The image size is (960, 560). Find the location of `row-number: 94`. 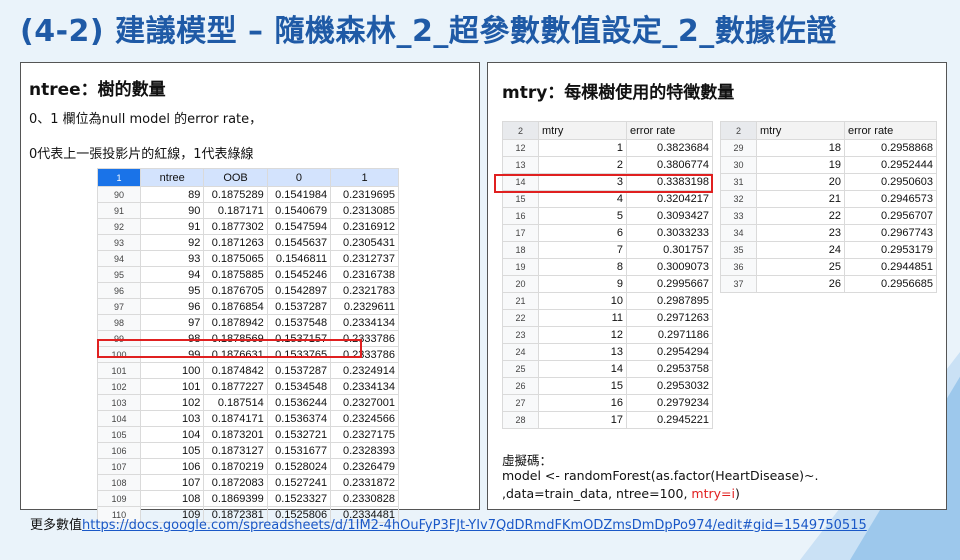

row-number: 94 is located at coordinates (119, 258).